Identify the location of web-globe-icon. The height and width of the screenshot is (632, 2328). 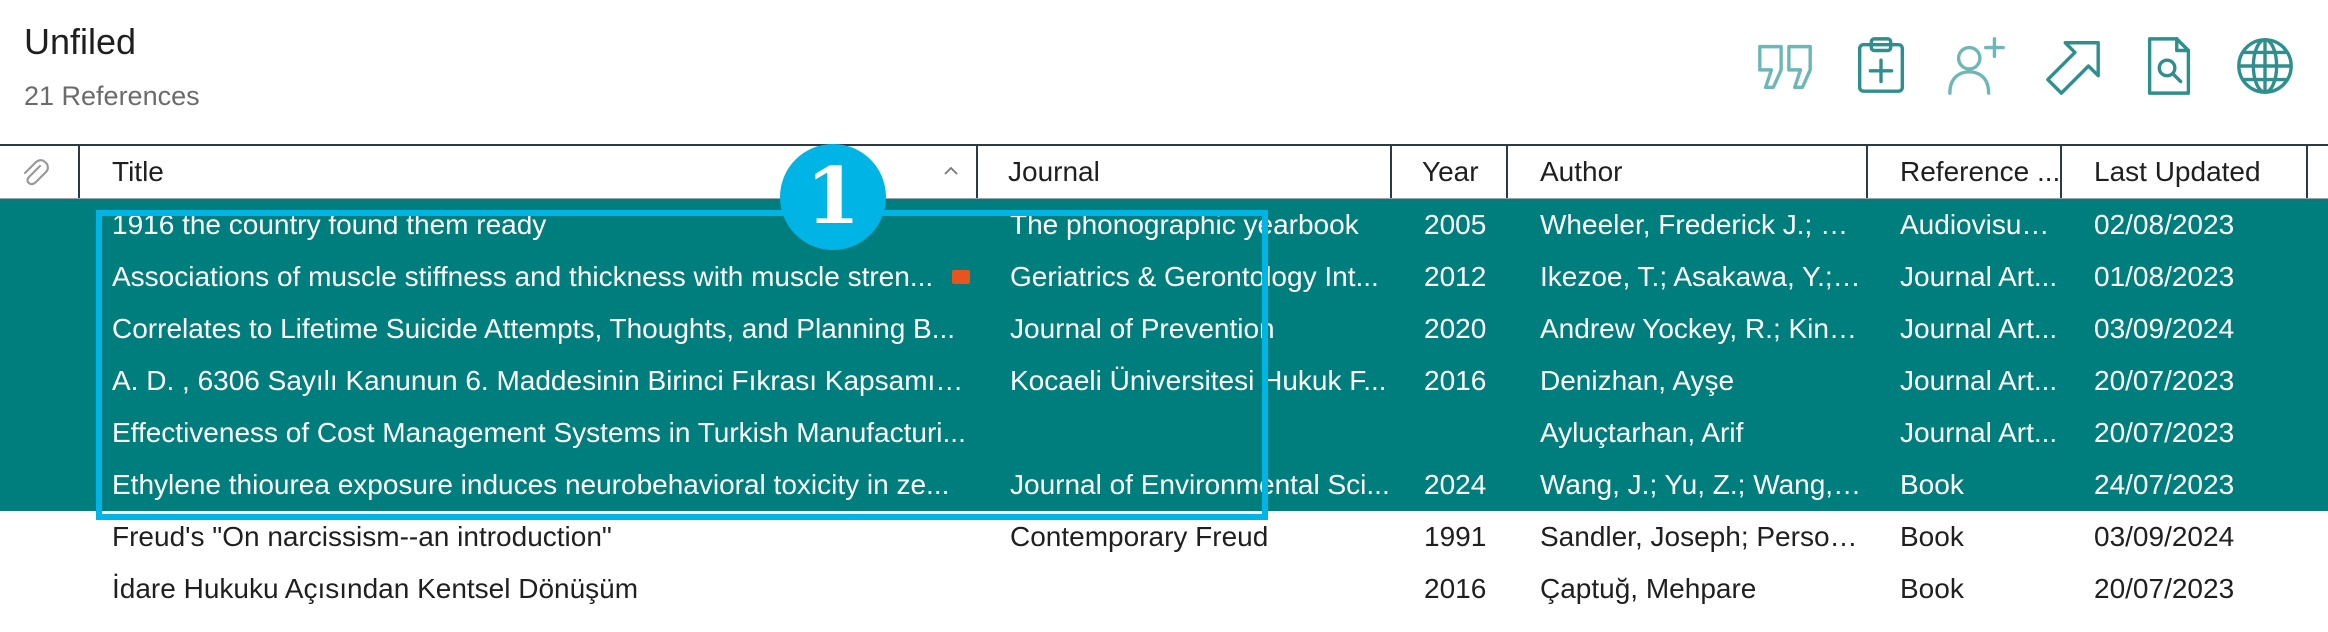
(2265, 66).